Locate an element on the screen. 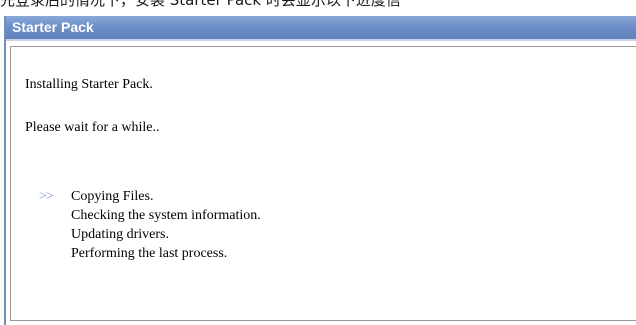  installing-message: Installing Starter Pack. is located at coordinates (89, 84).